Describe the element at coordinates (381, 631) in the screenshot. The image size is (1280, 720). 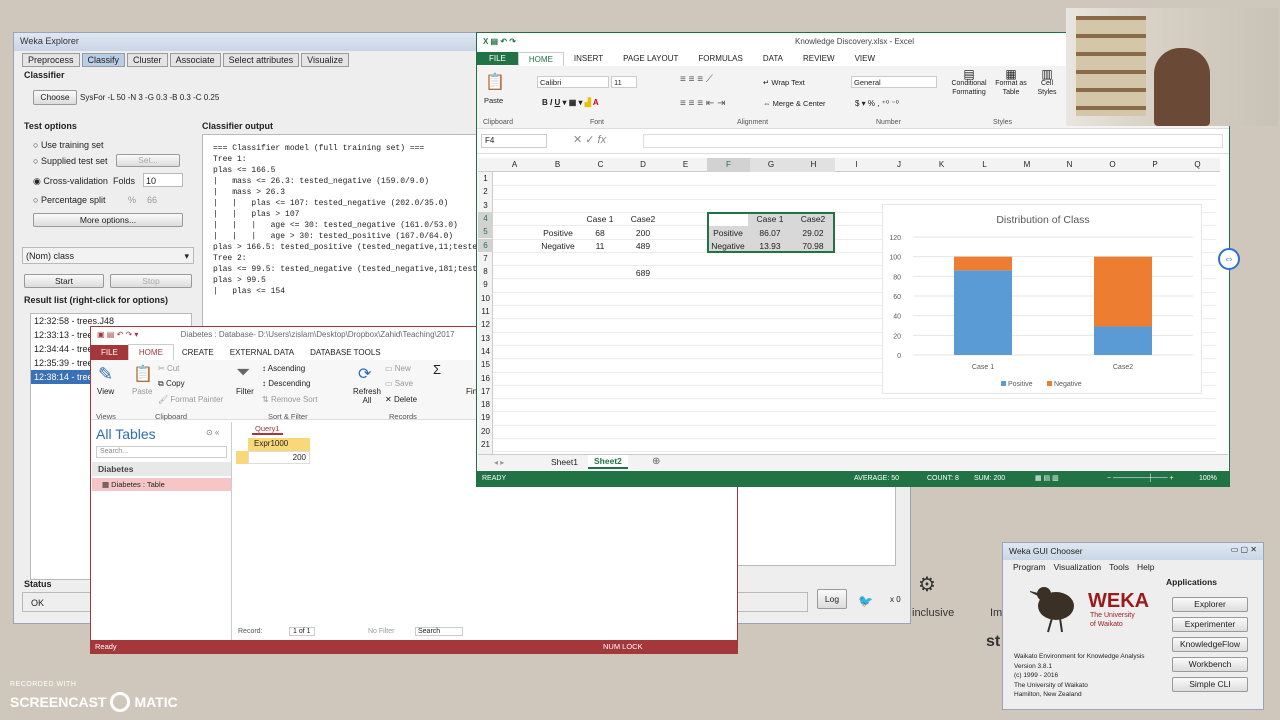
I see `no-filter: No Filter` at that location.